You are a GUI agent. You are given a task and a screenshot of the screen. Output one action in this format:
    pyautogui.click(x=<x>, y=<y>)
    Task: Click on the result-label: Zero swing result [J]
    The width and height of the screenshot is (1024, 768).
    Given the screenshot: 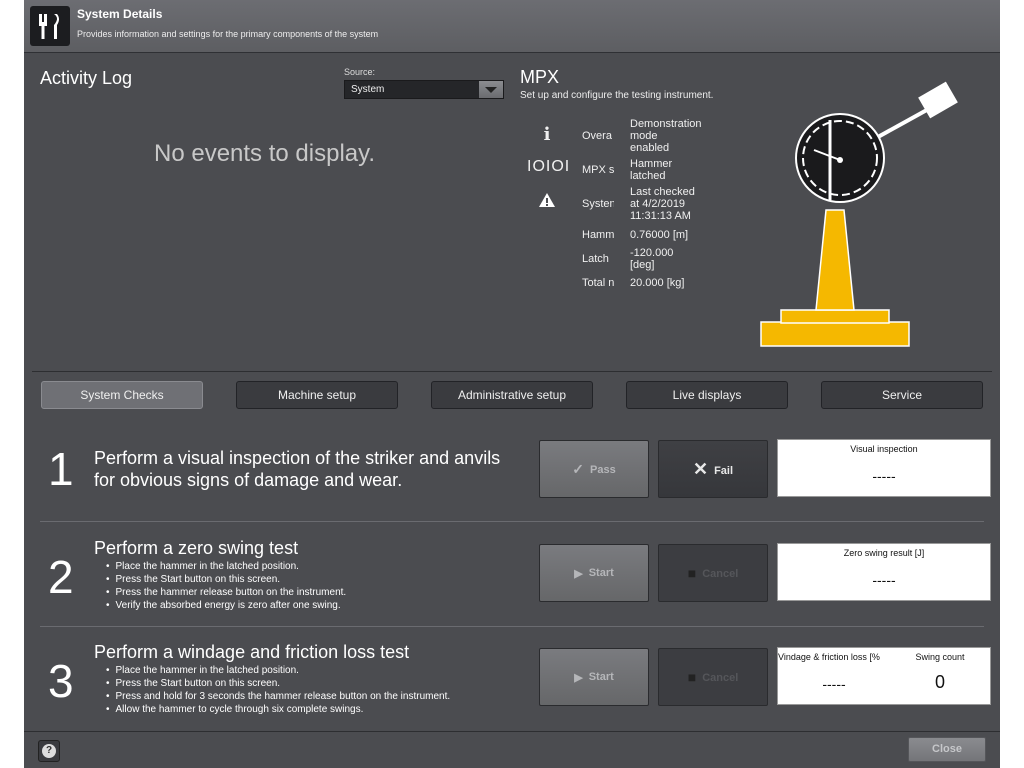 What is the action you would take?
    pyautogui.click(x=884, y=553)
    